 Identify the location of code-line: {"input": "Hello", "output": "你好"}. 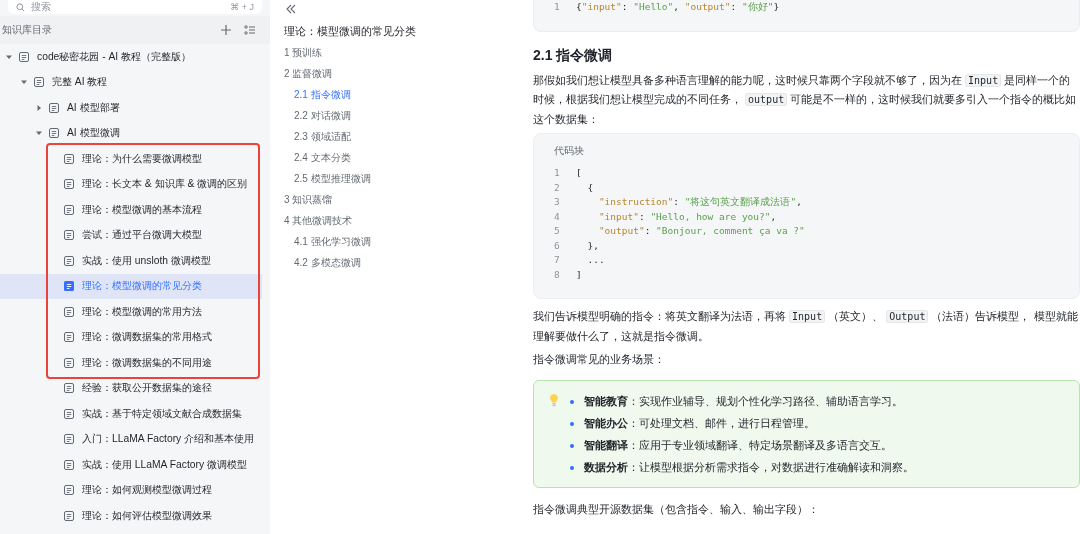
(678, 7).